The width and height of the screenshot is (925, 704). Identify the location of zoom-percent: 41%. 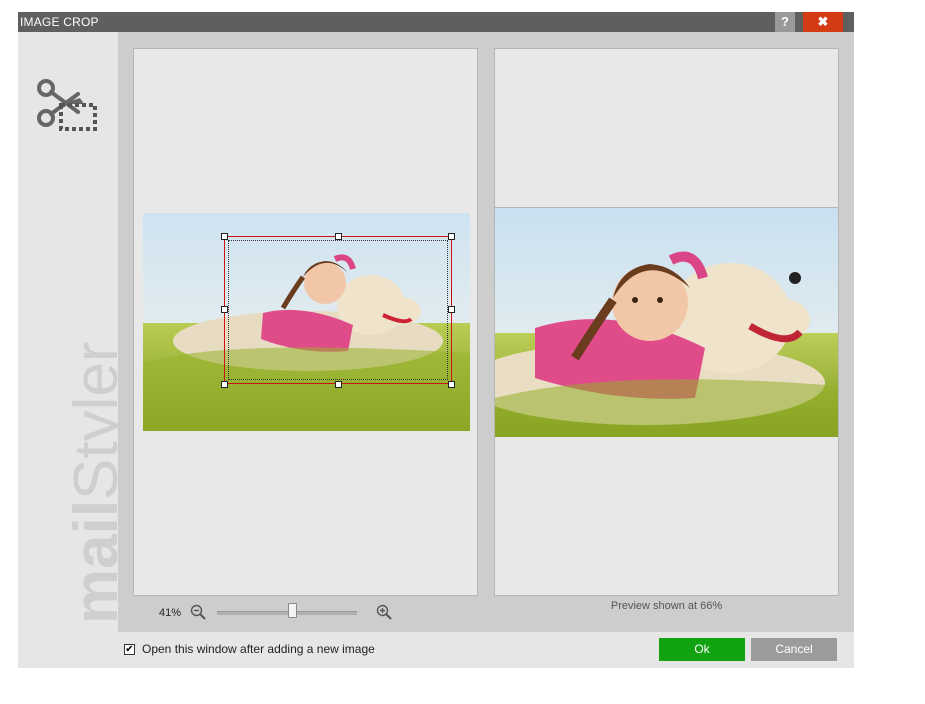
(170, 613).